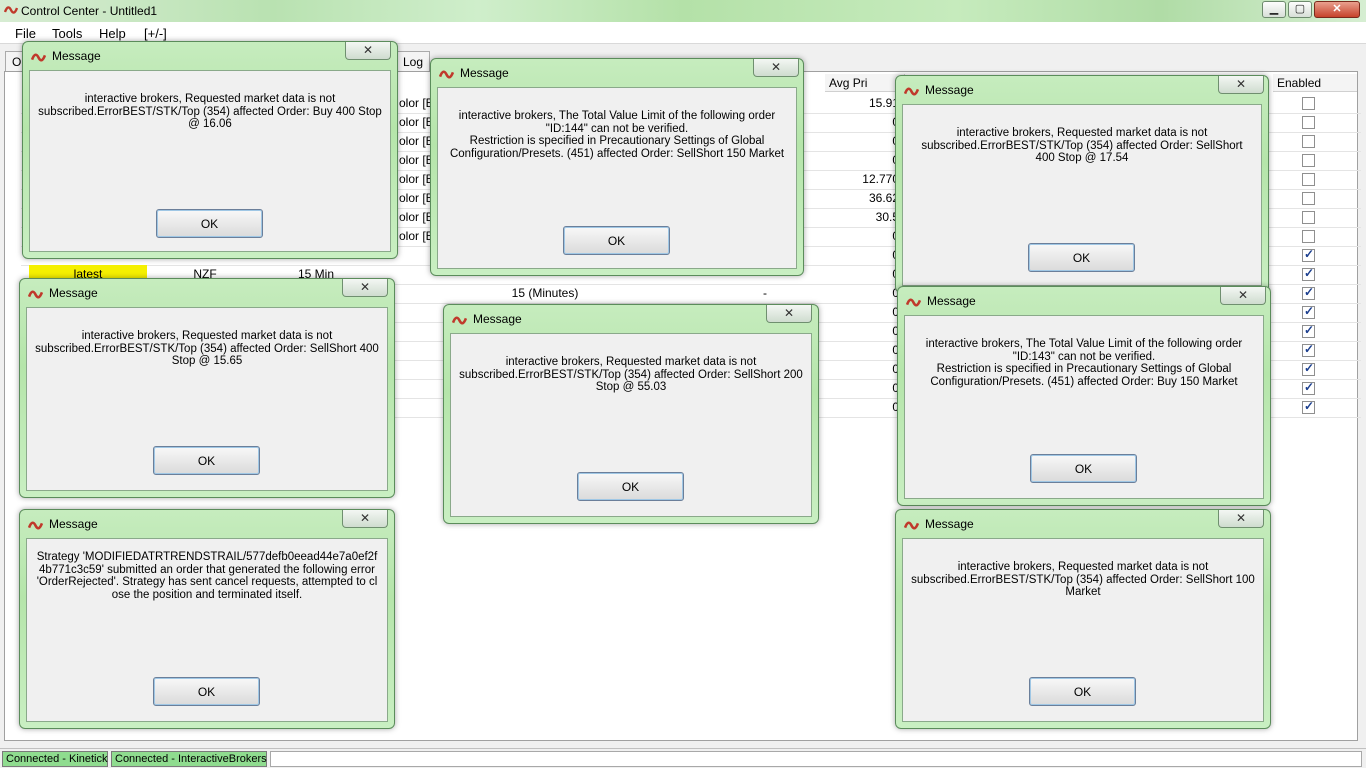  Describe the element at coordinates (1300, 9) in the screenshot. I see `maximize-button: ▢` at that location.